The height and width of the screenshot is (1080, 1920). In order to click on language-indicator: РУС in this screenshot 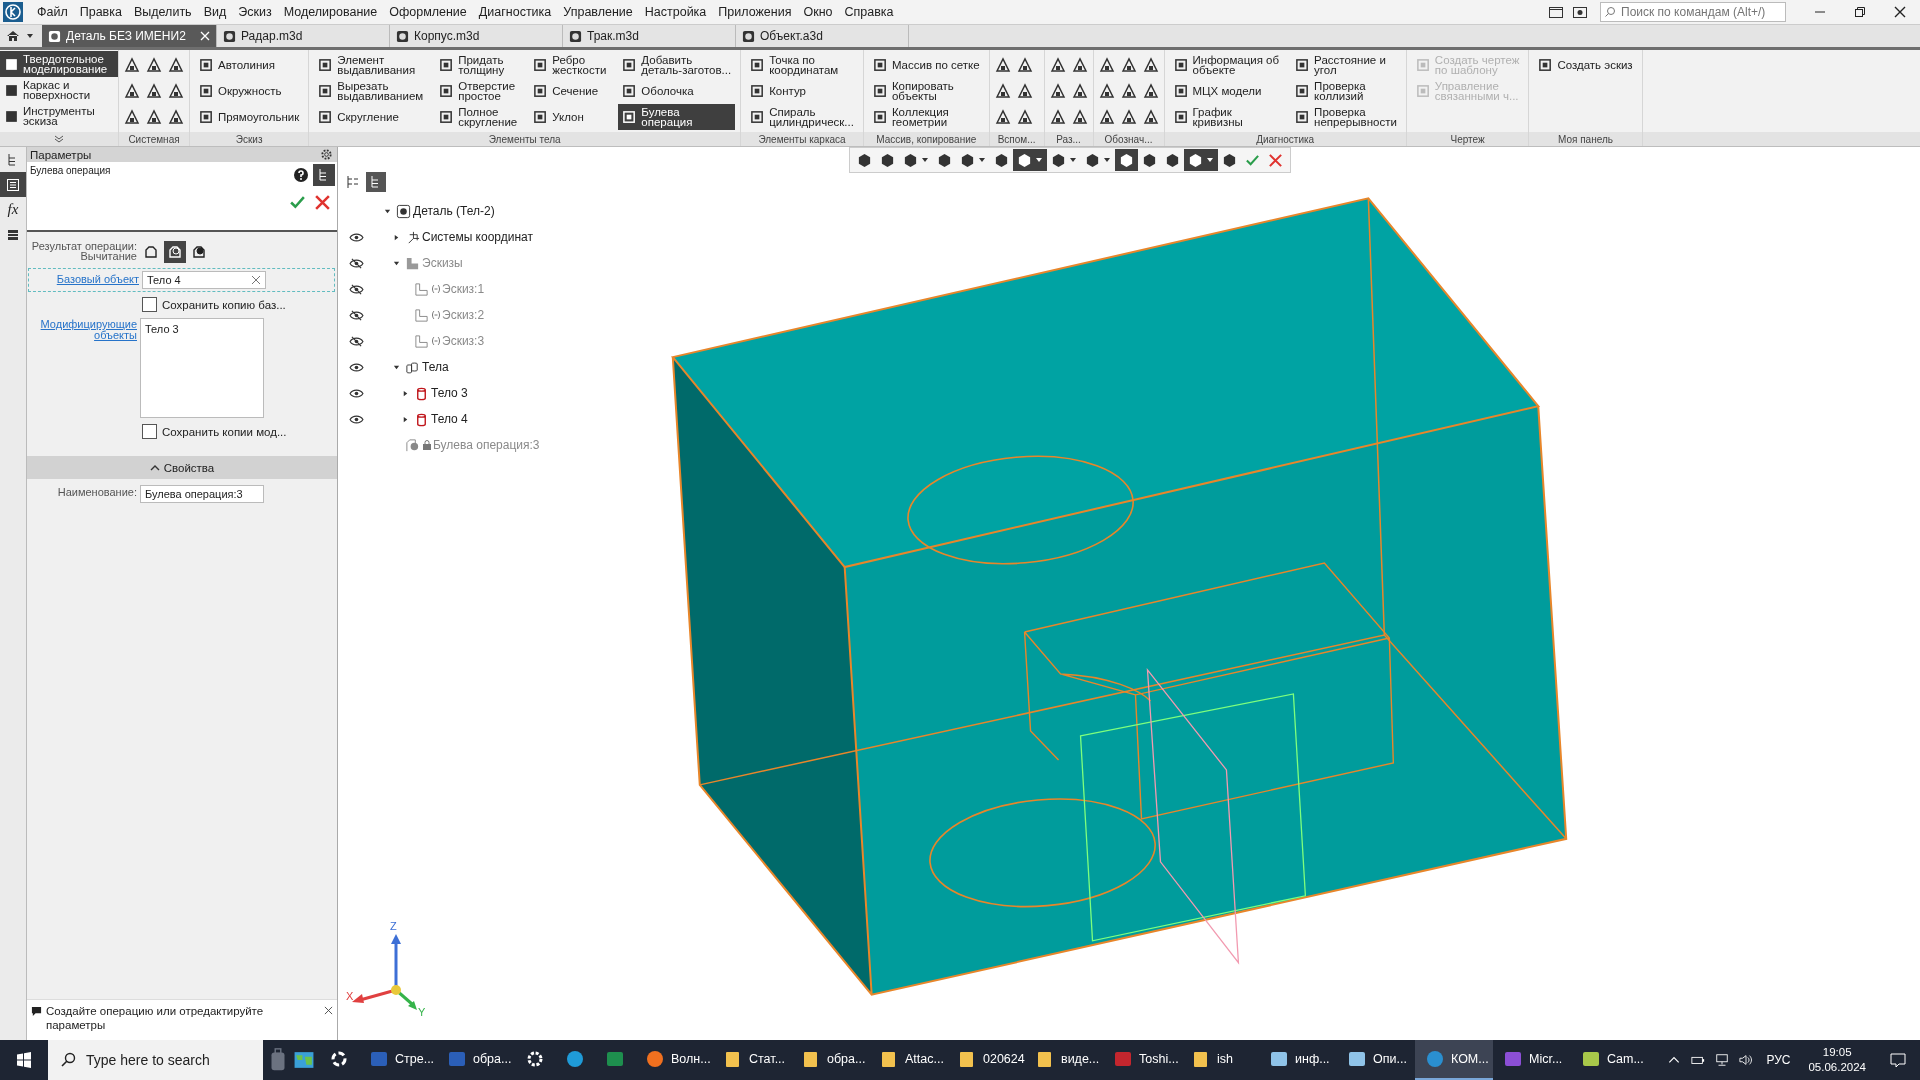, I will do `click(1778, 1060)`.